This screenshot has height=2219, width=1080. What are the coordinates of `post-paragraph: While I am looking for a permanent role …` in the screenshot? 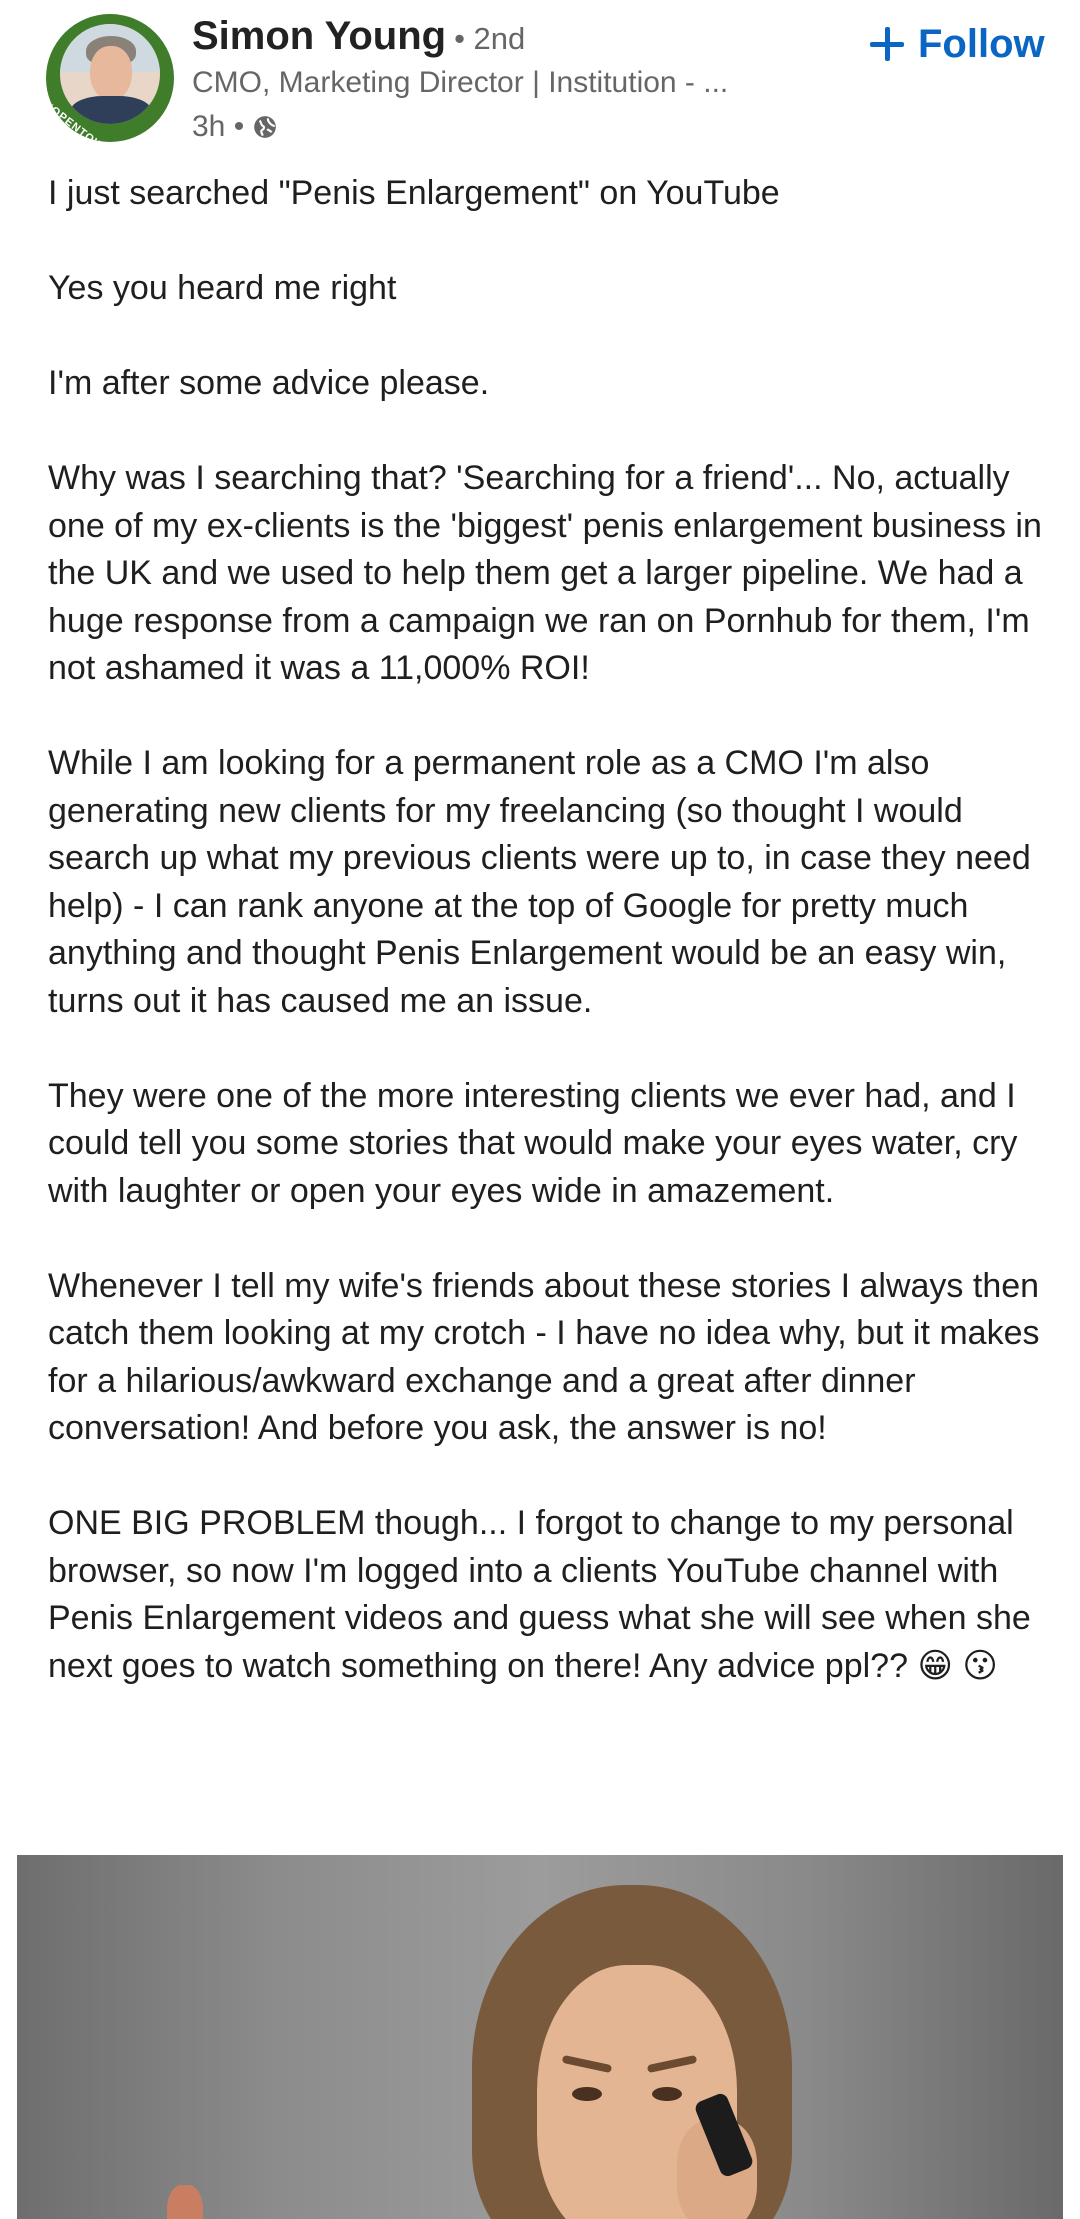 It's located at (539, 882).